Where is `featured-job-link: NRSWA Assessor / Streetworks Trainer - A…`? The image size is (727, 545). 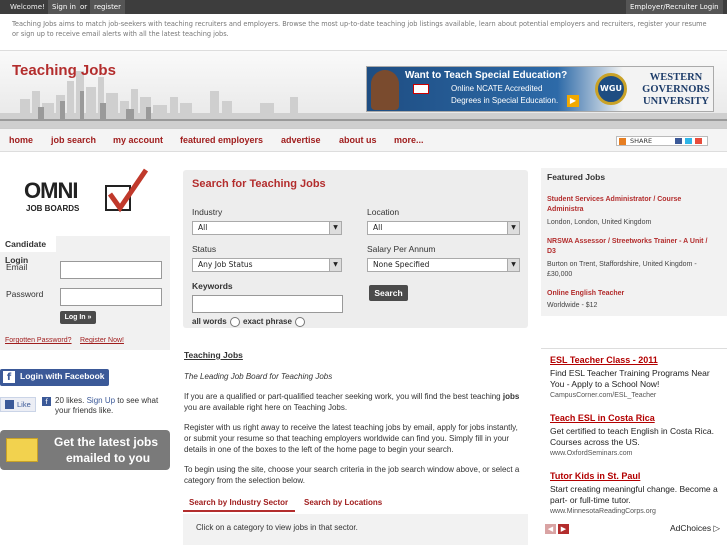
featured-job-link: NRSWA Assessor / Streetworks Trainer - A… is located at coordinates (632, 247).